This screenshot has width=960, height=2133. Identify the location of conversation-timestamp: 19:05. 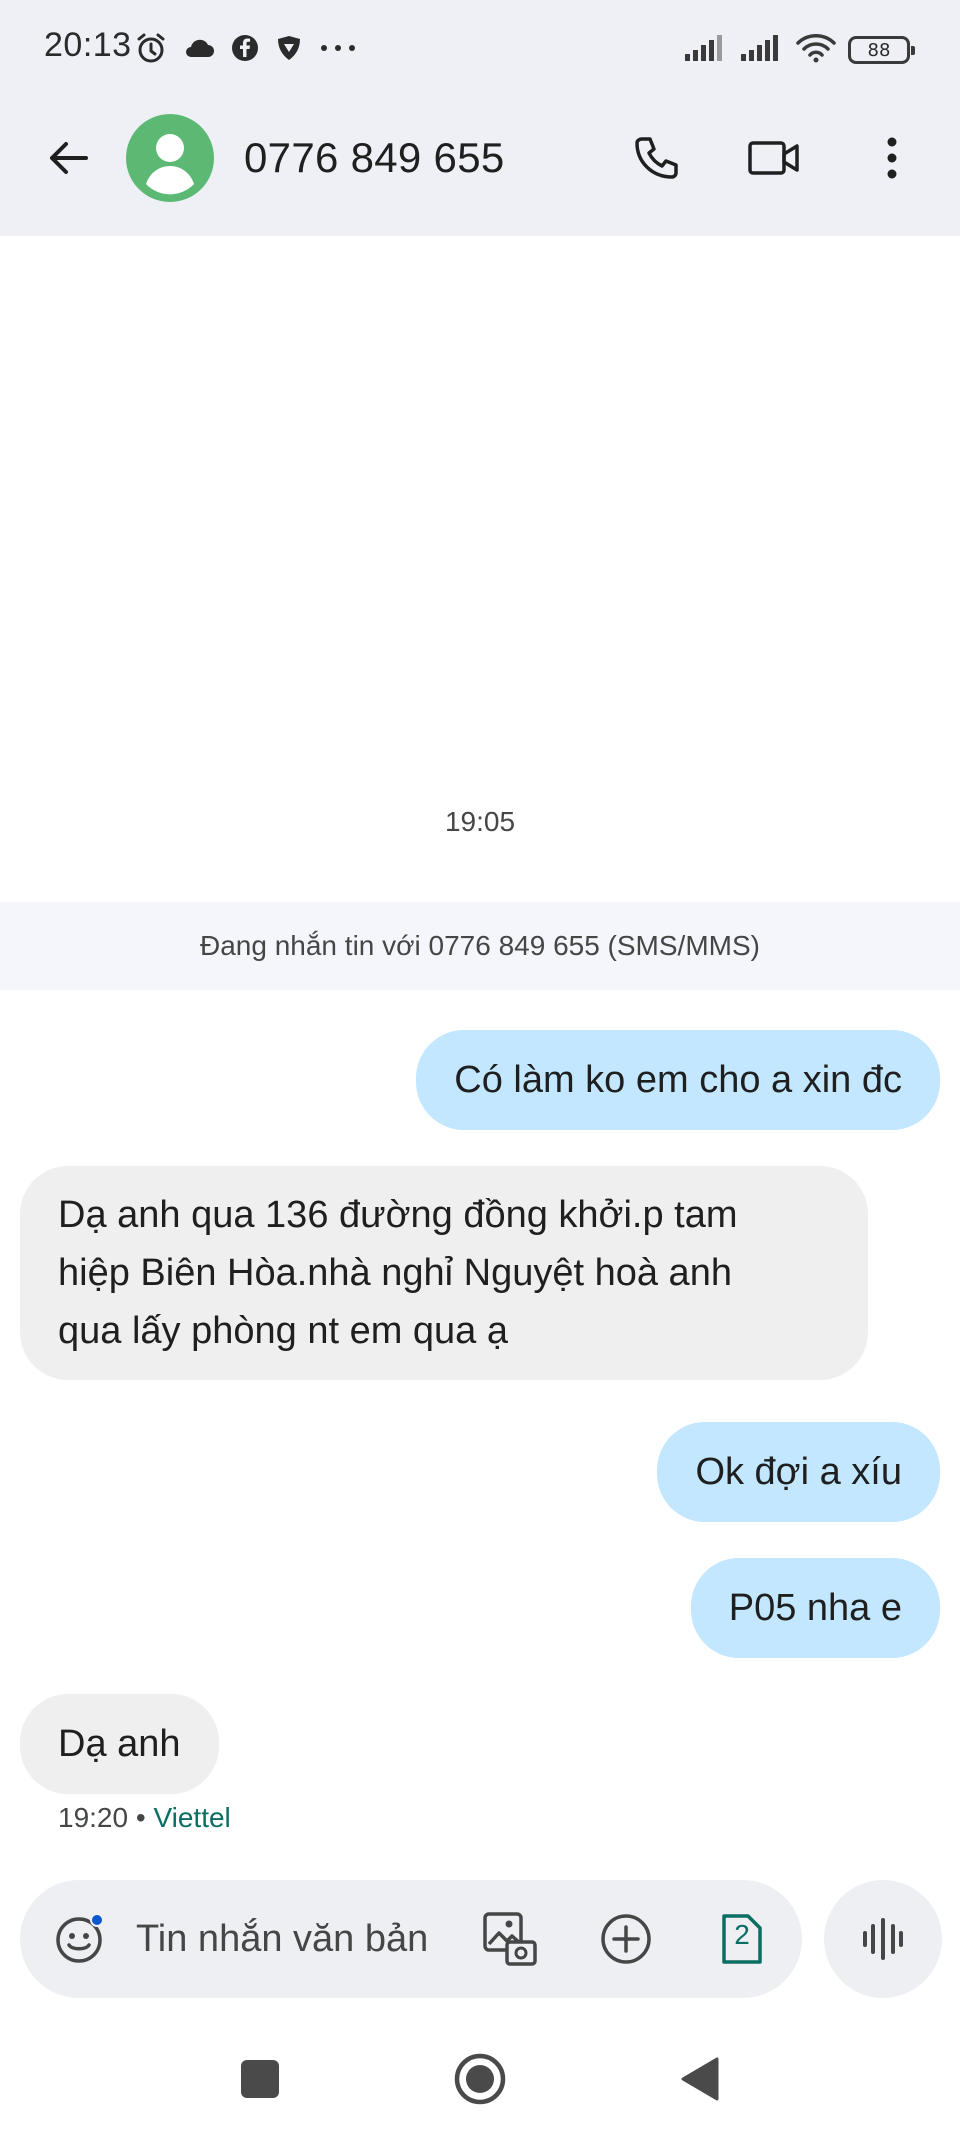
(480, 821).